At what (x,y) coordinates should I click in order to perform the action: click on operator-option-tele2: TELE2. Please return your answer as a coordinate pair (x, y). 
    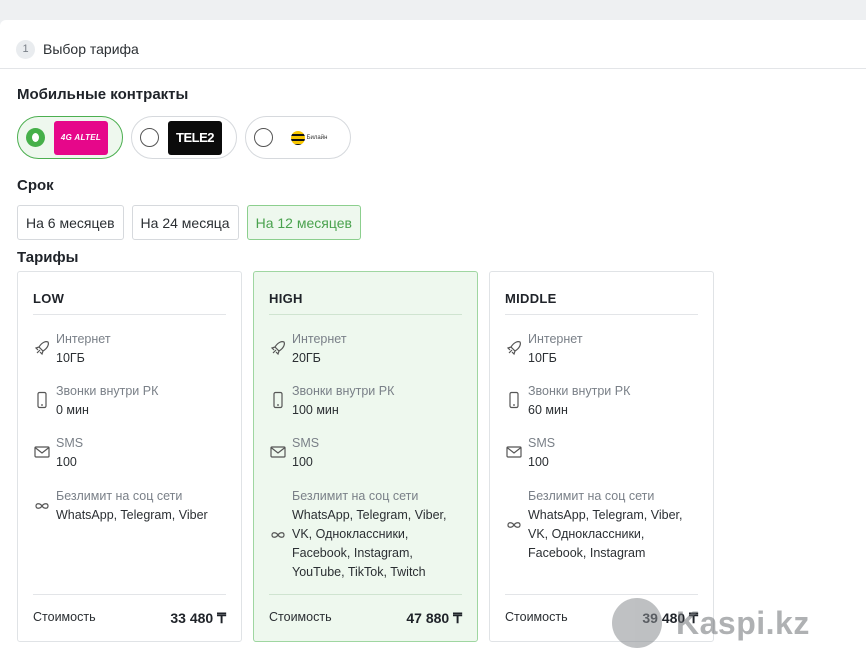
    Looking at the image, I should click on (184, 137).